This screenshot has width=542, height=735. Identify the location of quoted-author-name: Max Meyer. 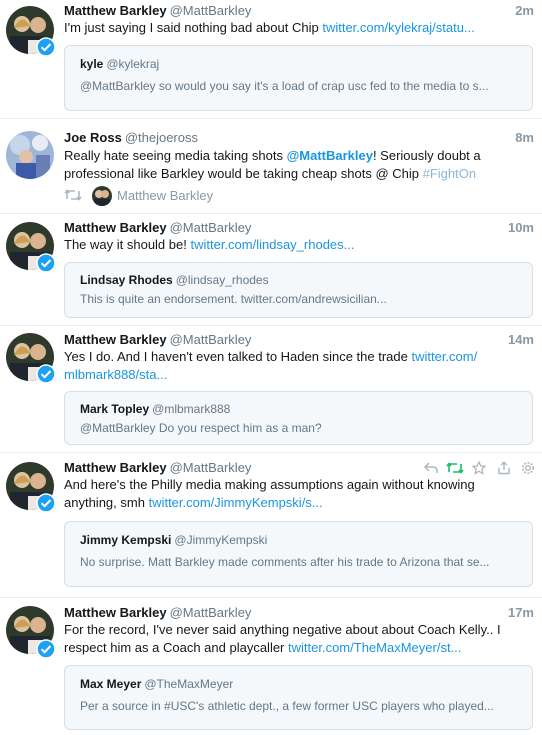
(111, 684).